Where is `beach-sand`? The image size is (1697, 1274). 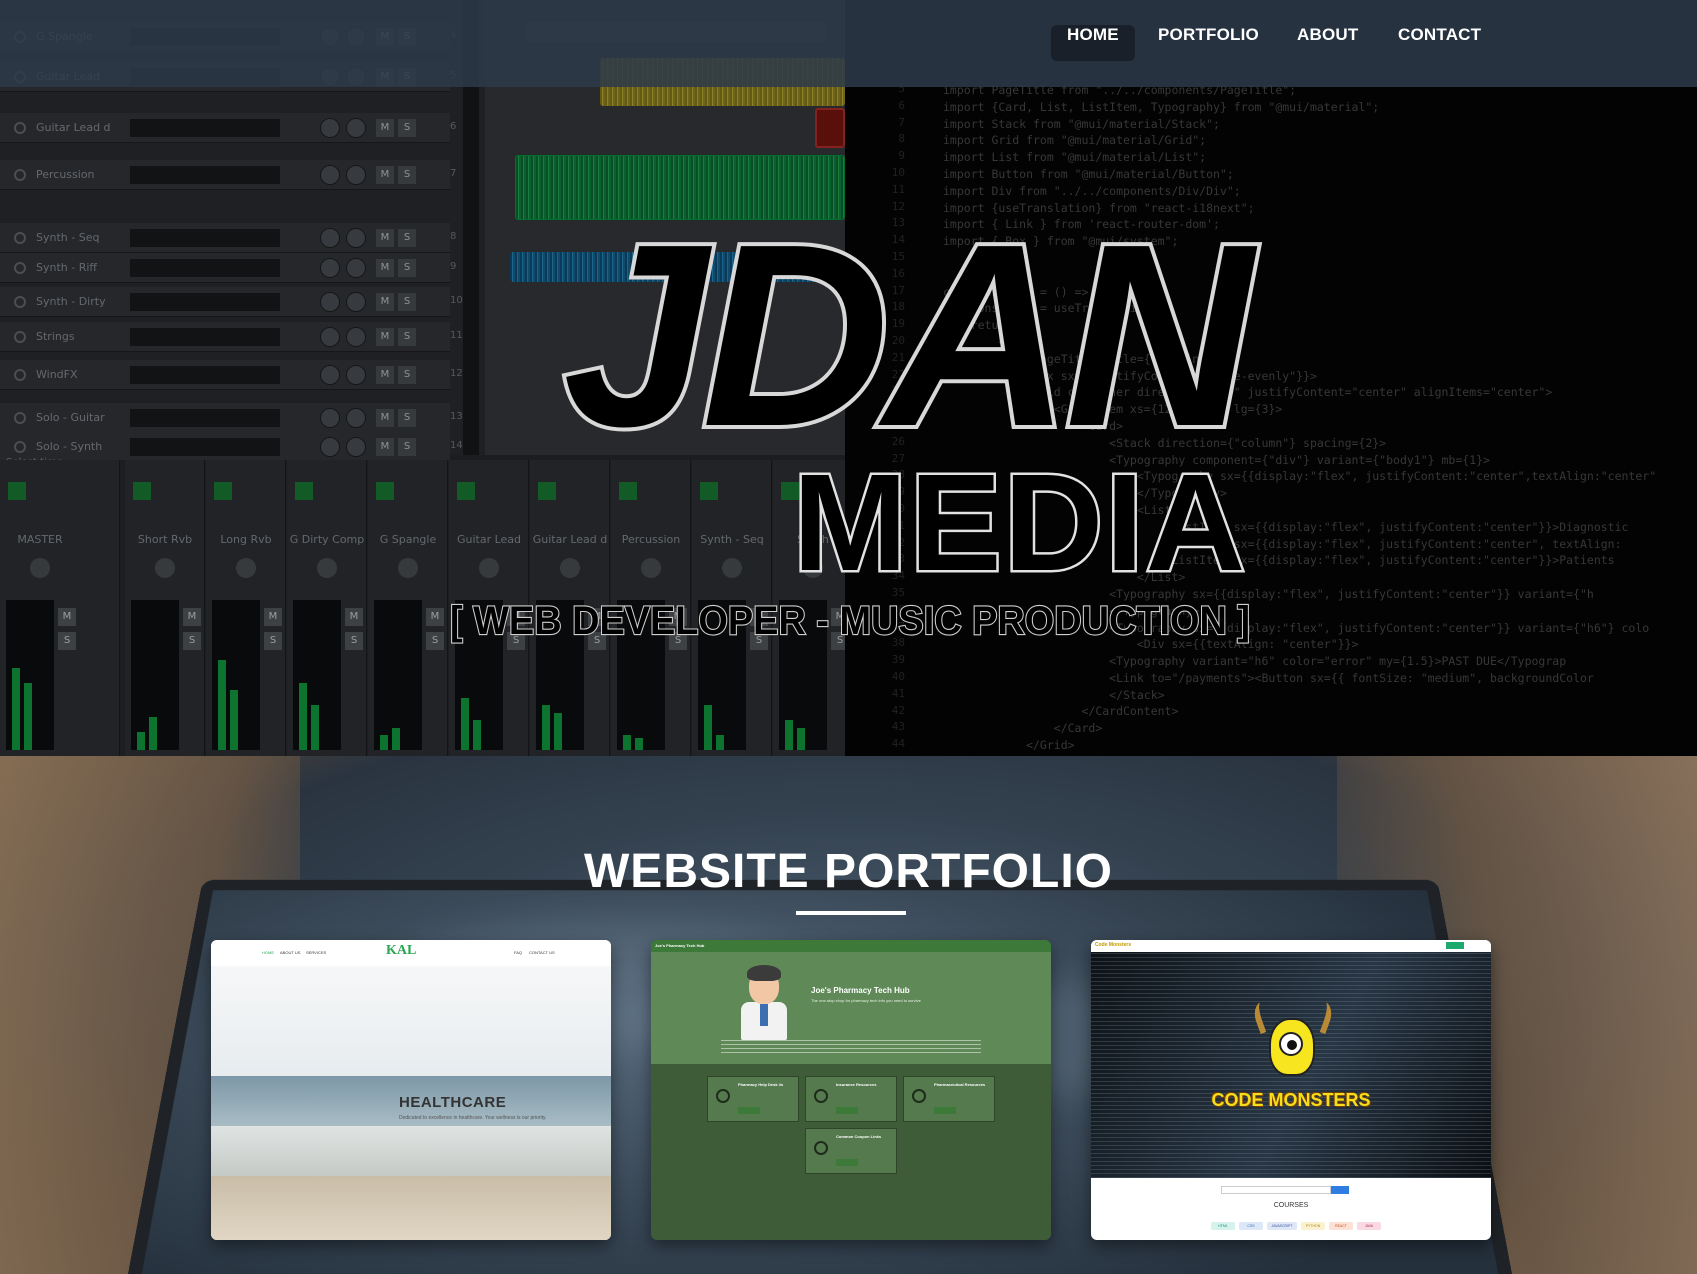 beach-sand is located at coordinates (411, 1208).